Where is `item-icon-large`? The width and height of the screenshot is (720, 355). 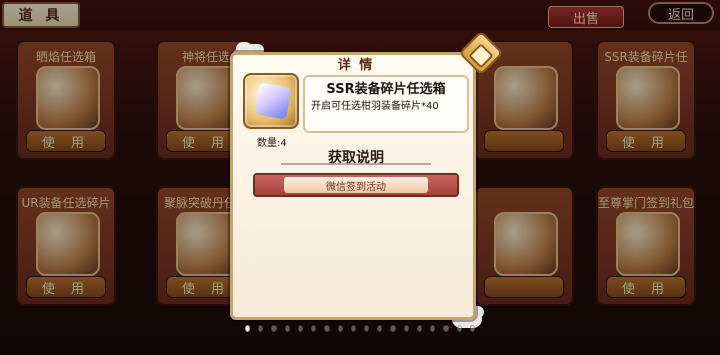 item-icon-large is located at coordinates (271, 101).